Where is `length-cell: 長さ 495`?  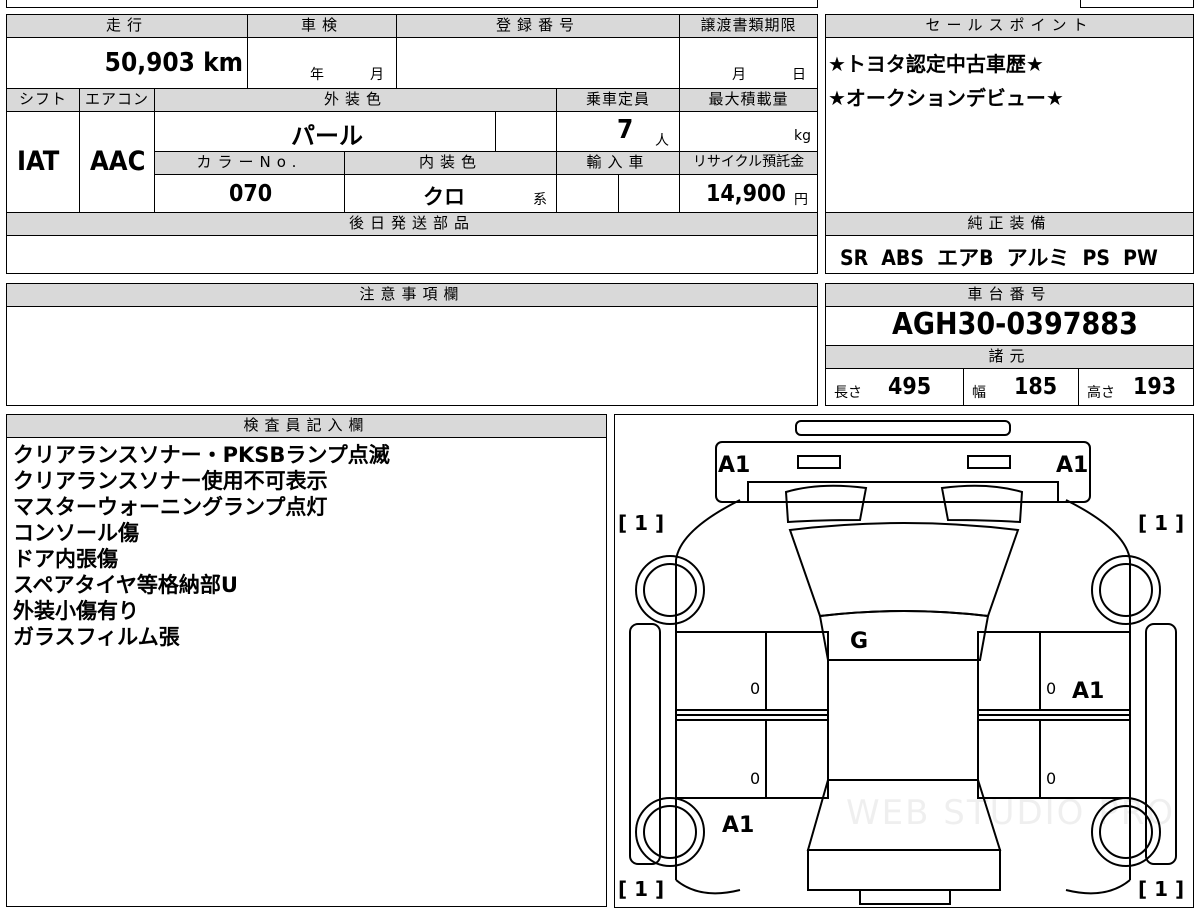 length-cell: 長さ 495 is located at coordinates (894, 387).